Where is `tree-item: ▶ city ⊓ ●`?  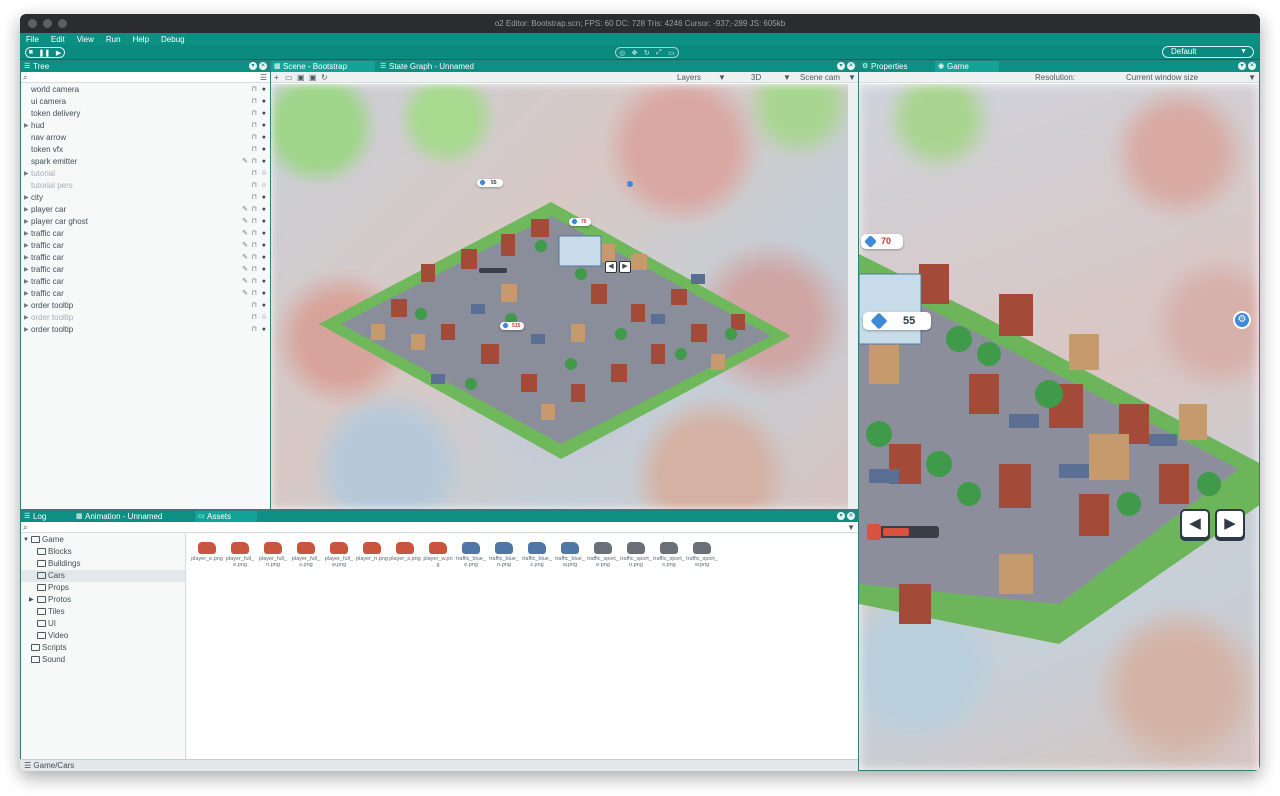 tree-item: ▶ city ⊓ ● is located at coordinates (145, 198).